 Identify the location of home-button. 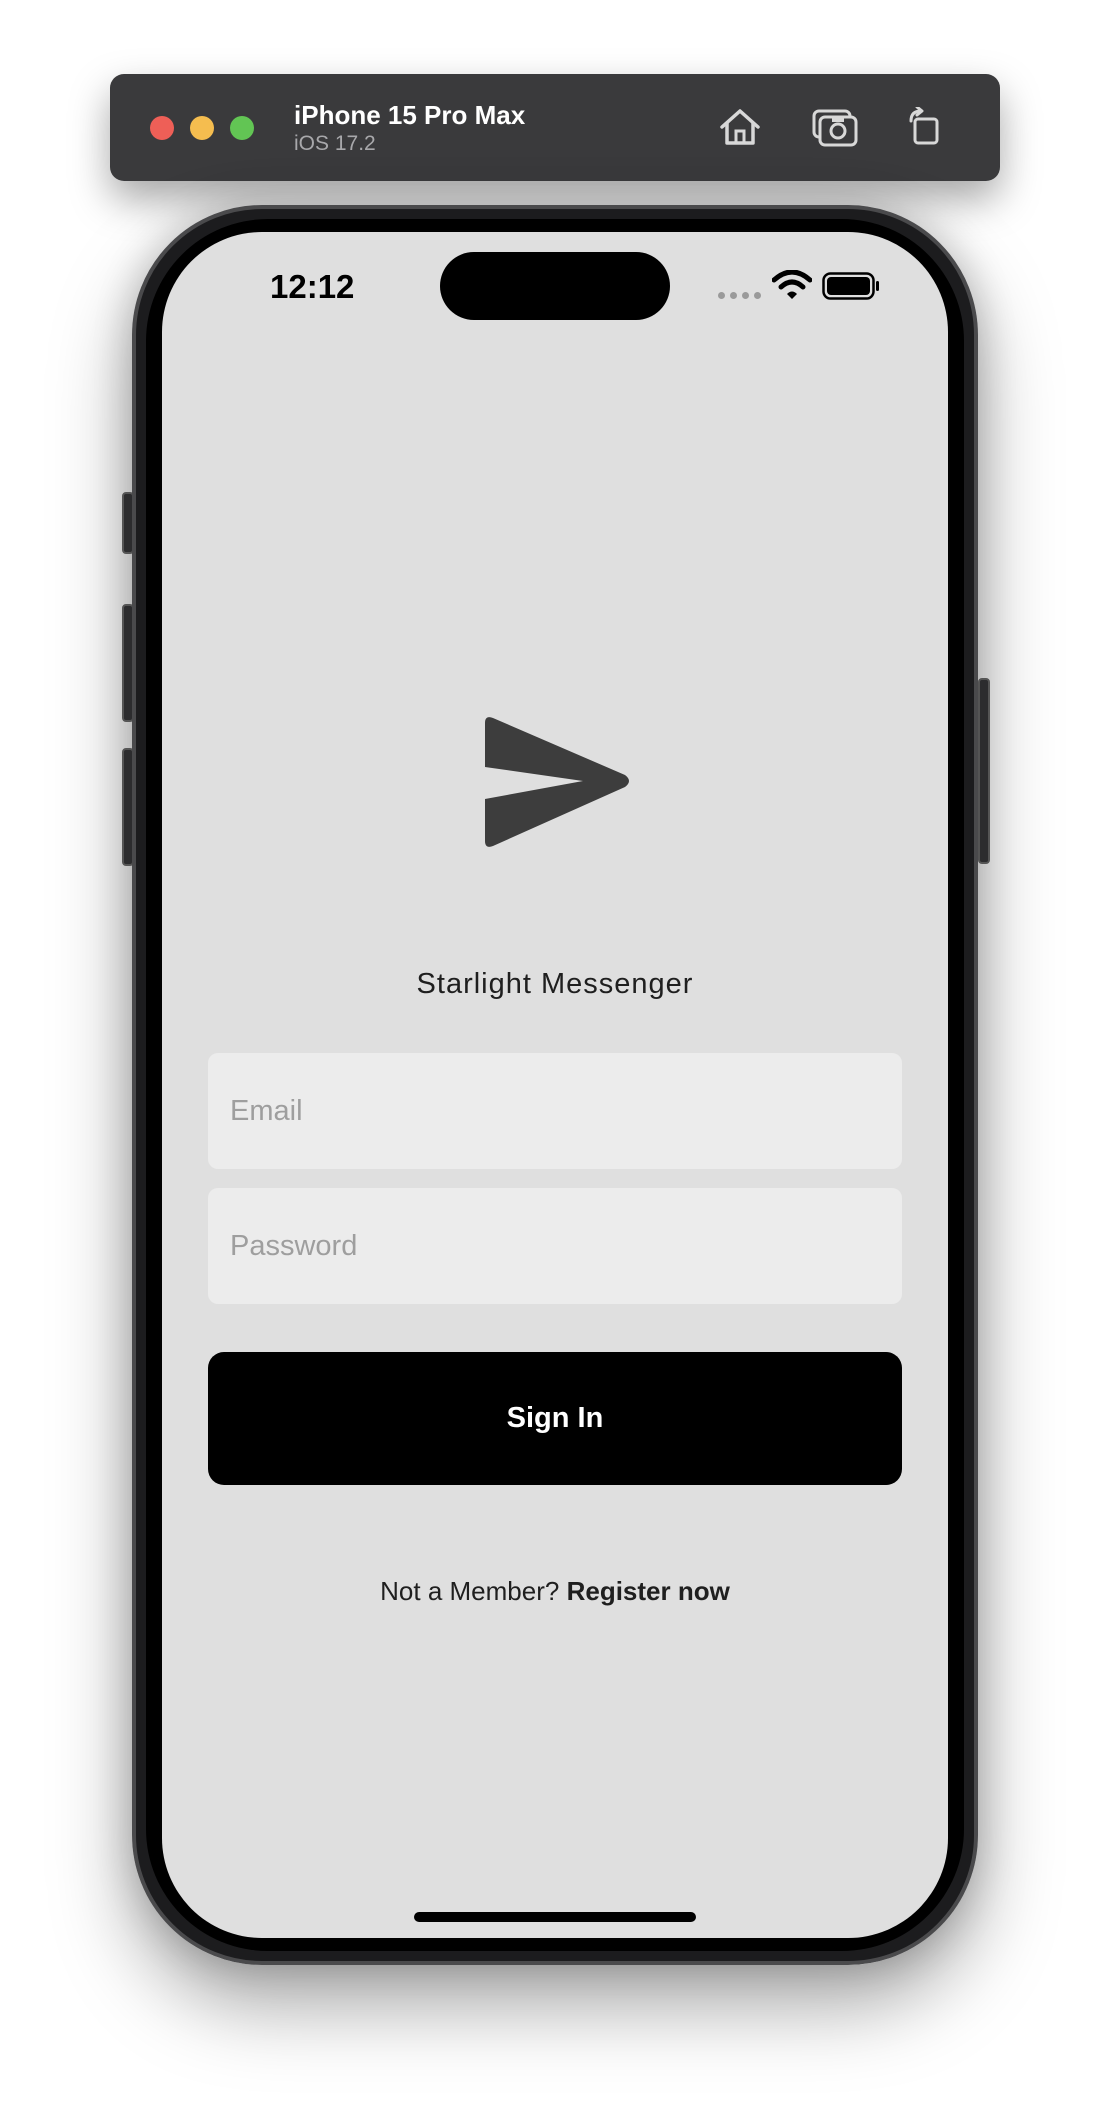
(740, 127).